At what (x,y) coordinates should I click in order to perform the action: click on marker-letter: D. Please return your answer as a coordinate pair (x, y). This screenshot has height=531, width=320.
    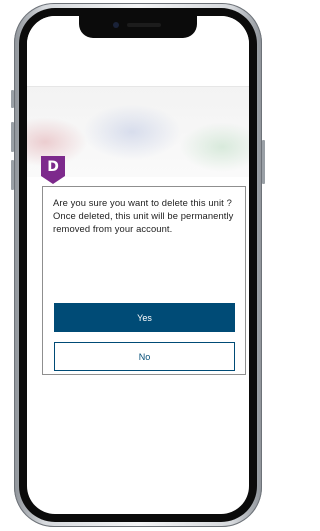
    Looking at the image, I should click on (53, 167).